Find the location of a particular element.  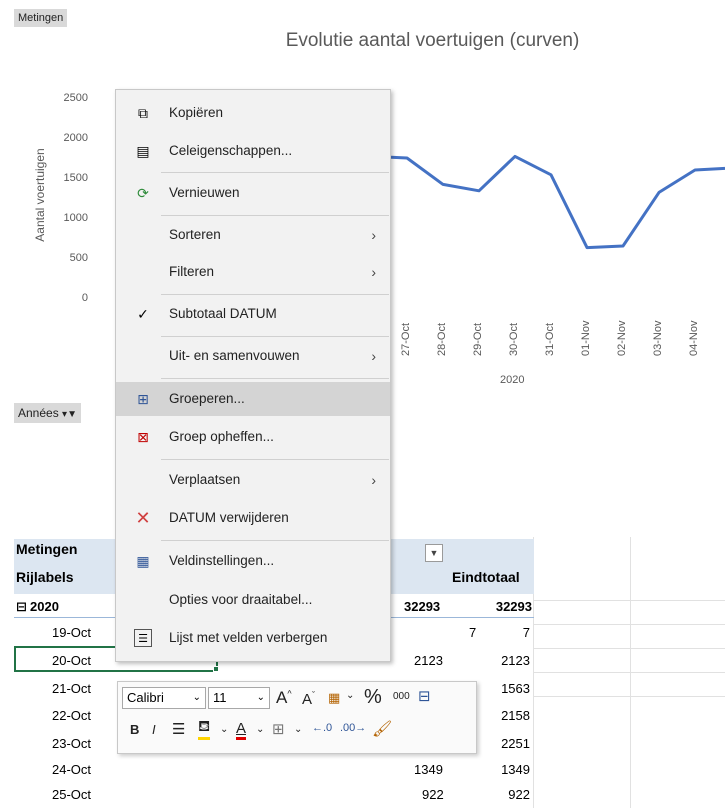

column-filter-dropdown: ▼ is located at coordinates (434, 553).